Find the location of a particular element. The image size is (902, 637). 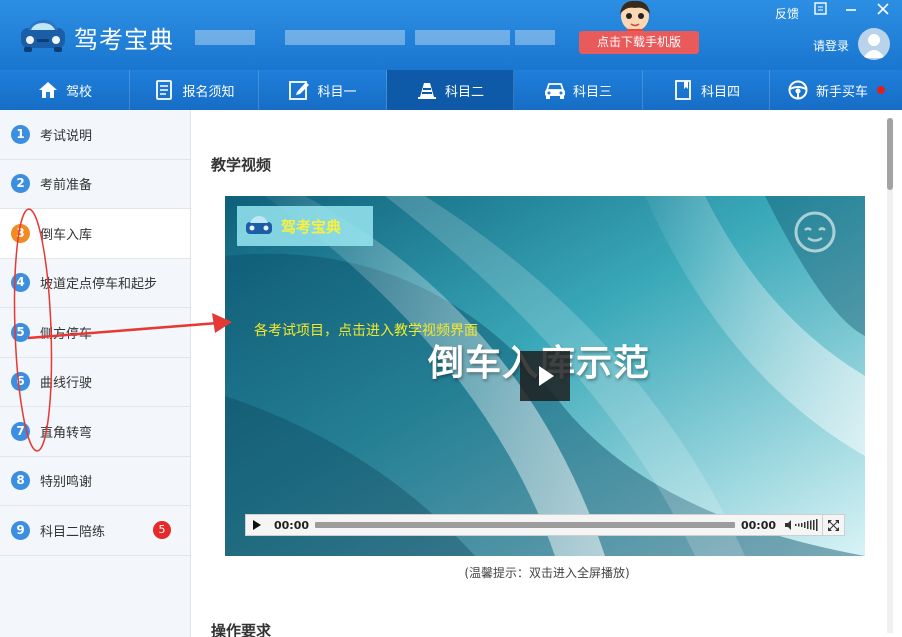

tab-subject-three: 科目三 is located at coordinates (578, 90).